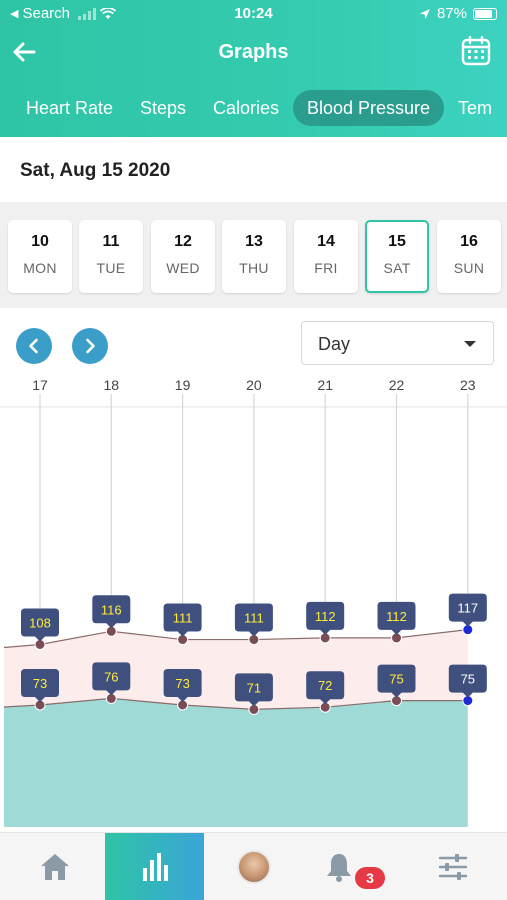 This screenshot has height=900, width=507. Describe the element at coordinates (253, 14) in the screenshot. I see `status-bar: ◀ Search 10:24 87%` at that location.